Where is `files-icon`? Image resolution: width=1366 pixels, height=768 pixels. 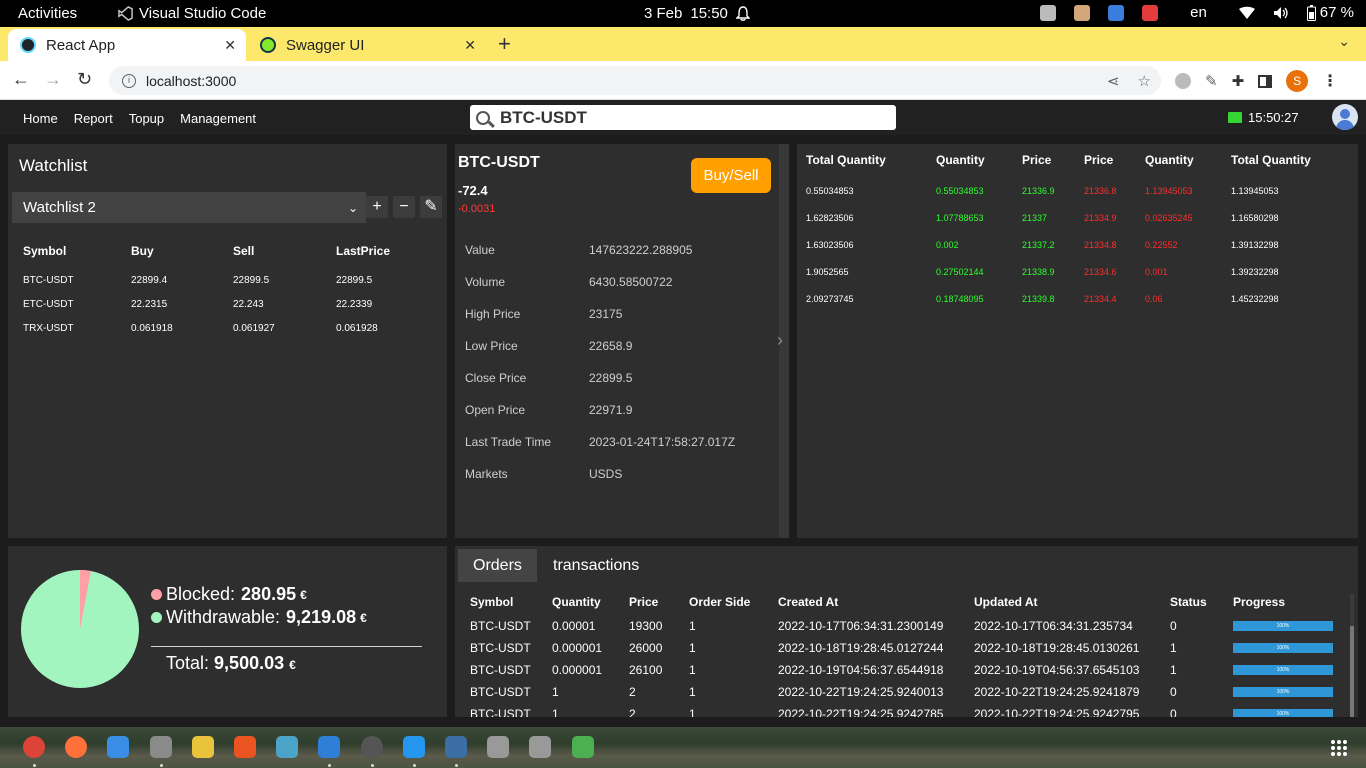 files-icon is located at coordinates (160, 747).